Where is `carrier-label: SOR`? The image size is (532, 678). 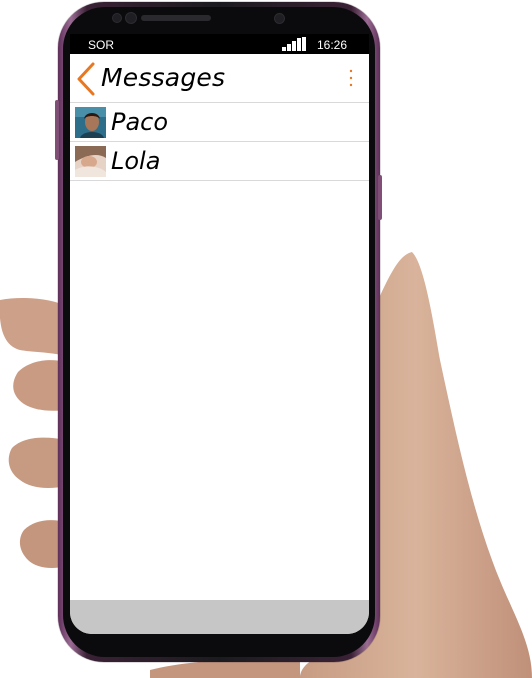 carrier-label: SOR is located at coordinates (101, 45).